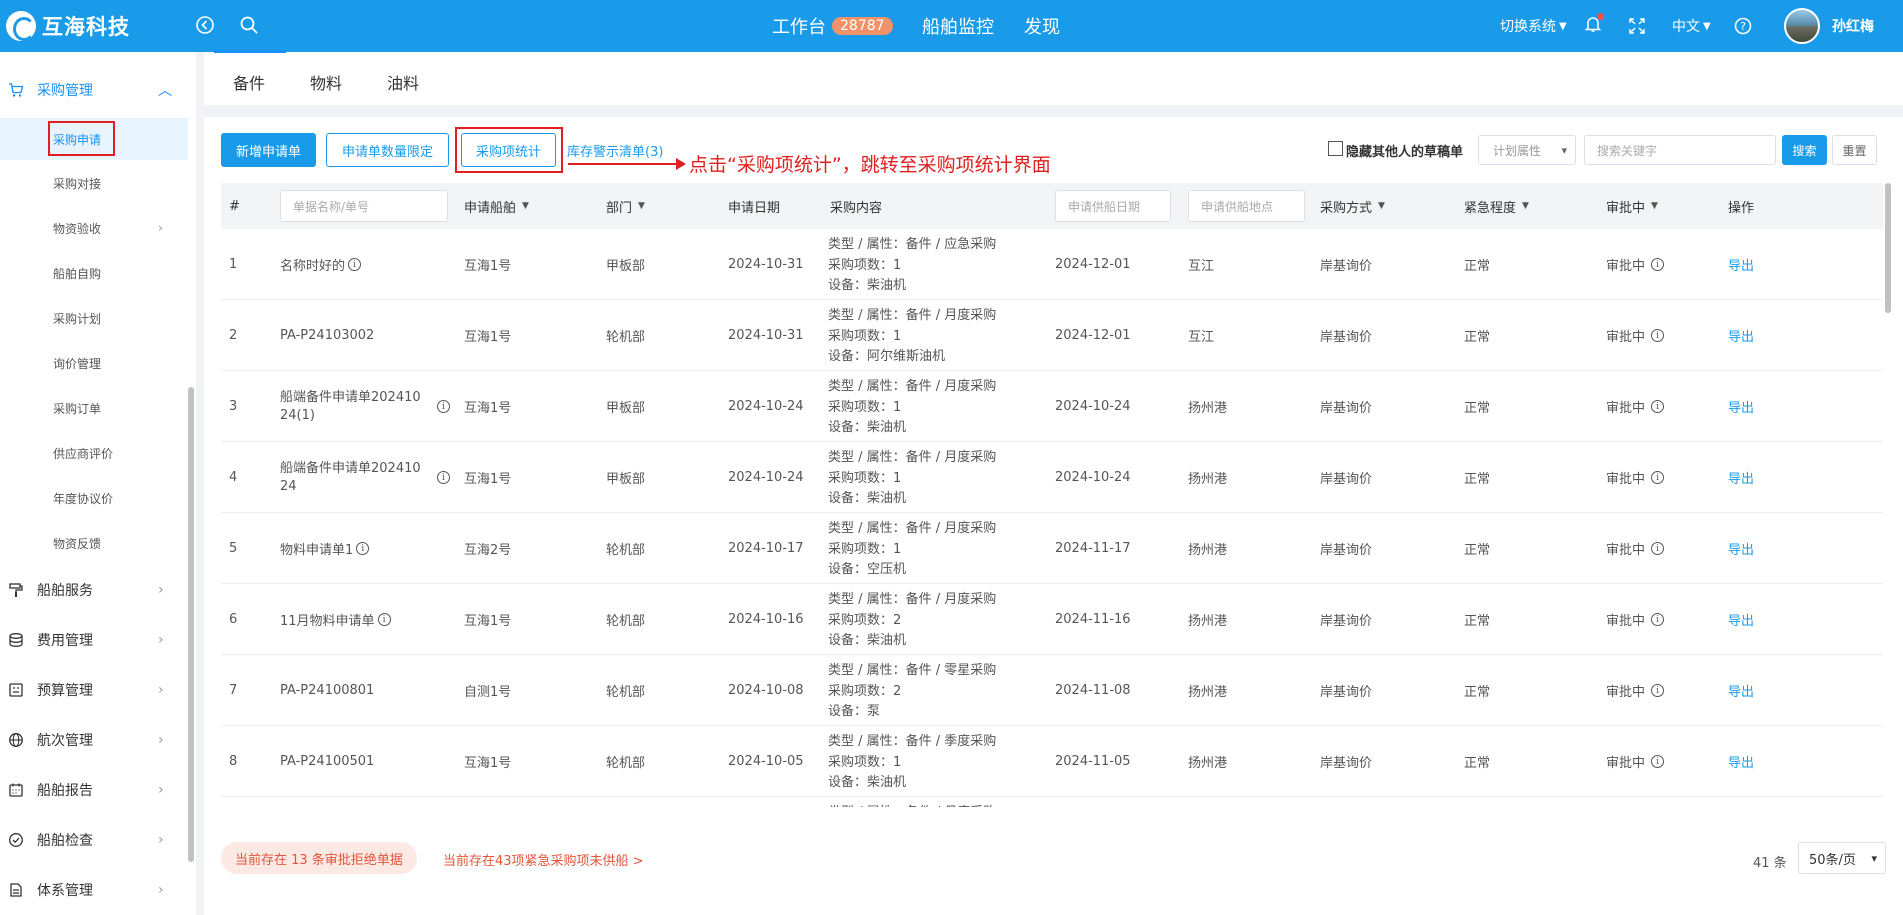  Describe the element at coordinates (94, 453) in the screenshot. I see `sidebar-item-supplier-eval: 供应商评价` at that location.